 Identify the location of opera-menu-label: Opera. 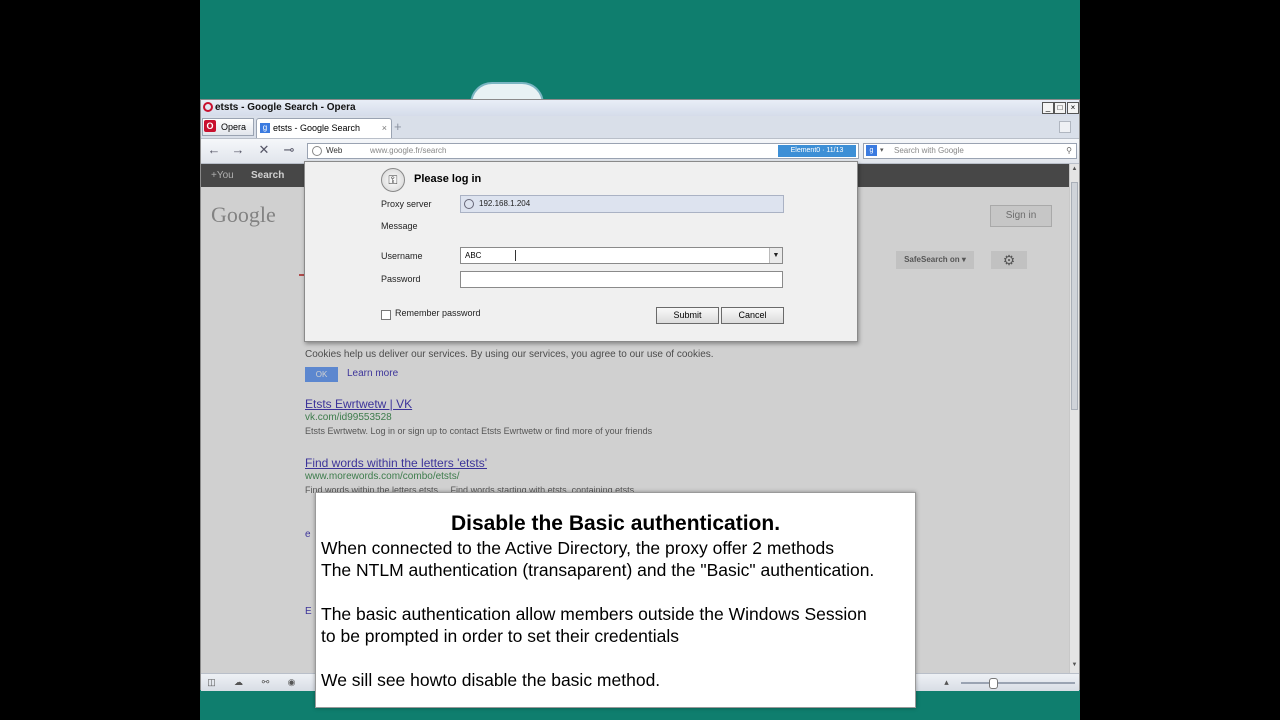
(234, 127).